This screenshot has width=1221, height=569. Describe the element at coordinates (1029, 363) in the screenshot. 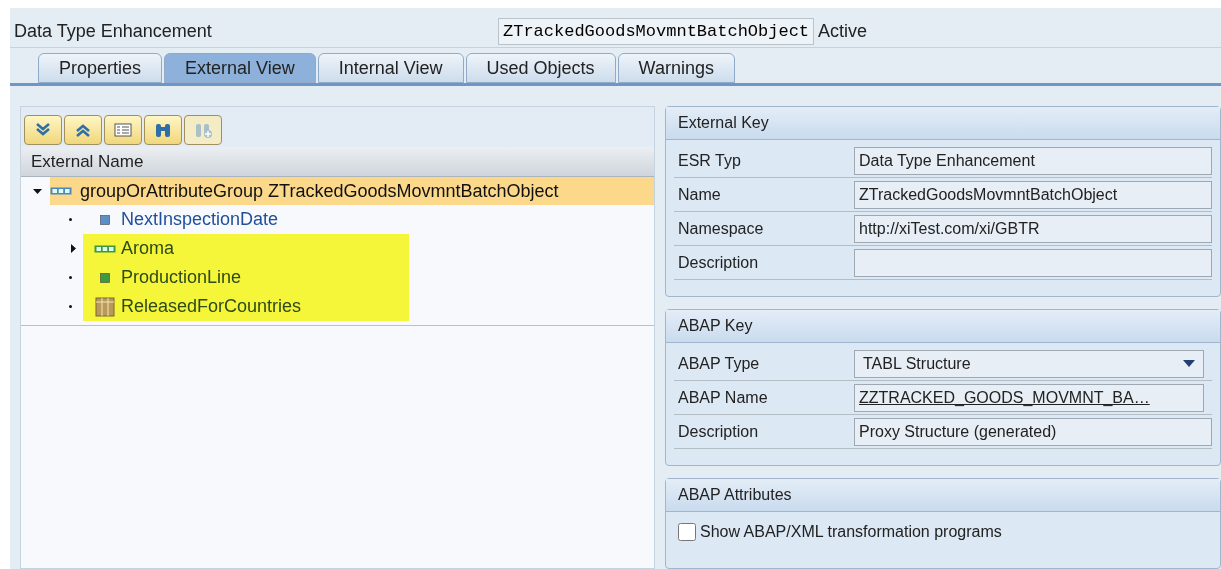

I see `dropdown: TABL Structure` at that location.